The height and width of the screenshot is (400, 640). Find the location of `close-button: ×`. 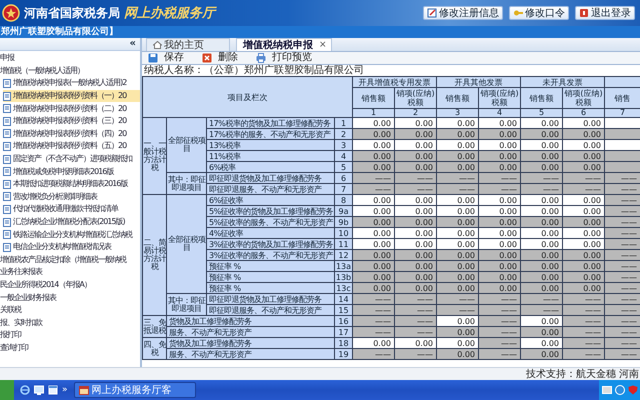

close-button: × is located at coordinates (323, 45).